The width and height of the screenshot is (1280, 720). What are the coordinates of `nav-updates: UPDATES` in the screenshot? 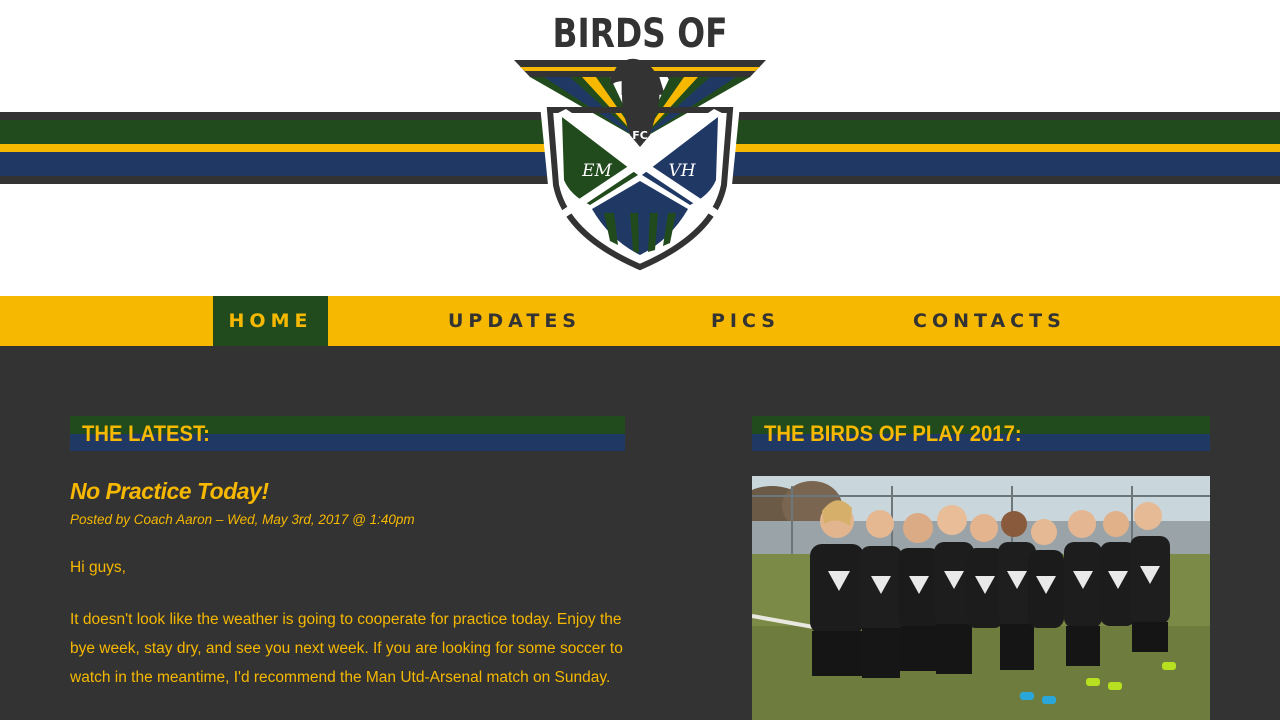 It's located at (513, 321).